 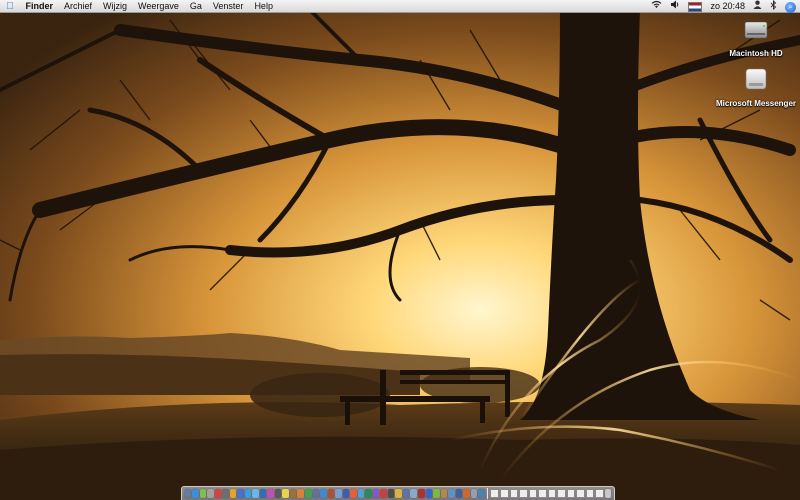 I want to click on desktop-icon-macintosh-hd: Macintosh HD, so click(x=755, y=37).